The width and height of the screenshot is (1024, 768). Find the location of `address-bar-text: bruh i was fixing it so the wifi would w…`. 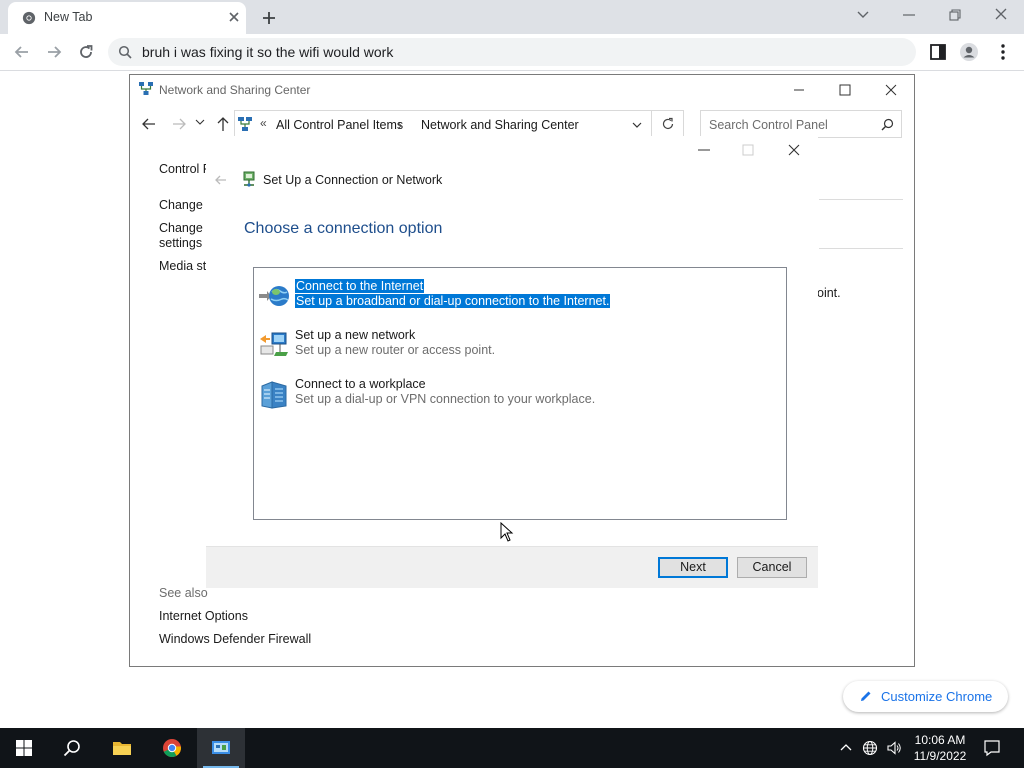

address-bar-text: bruh i was fixing it so the wifi would w… is located at coordinates (268, 52).